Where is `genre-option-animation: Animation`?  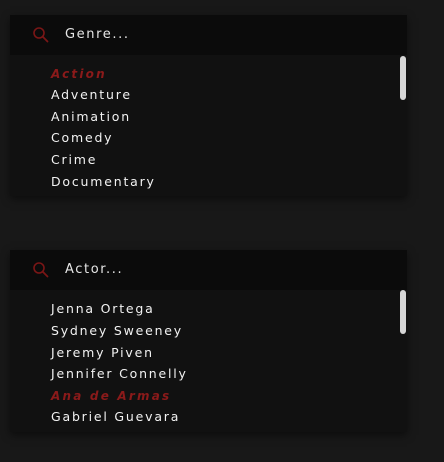 genre-option-animation: Animation is located at coordinates (91, 117).